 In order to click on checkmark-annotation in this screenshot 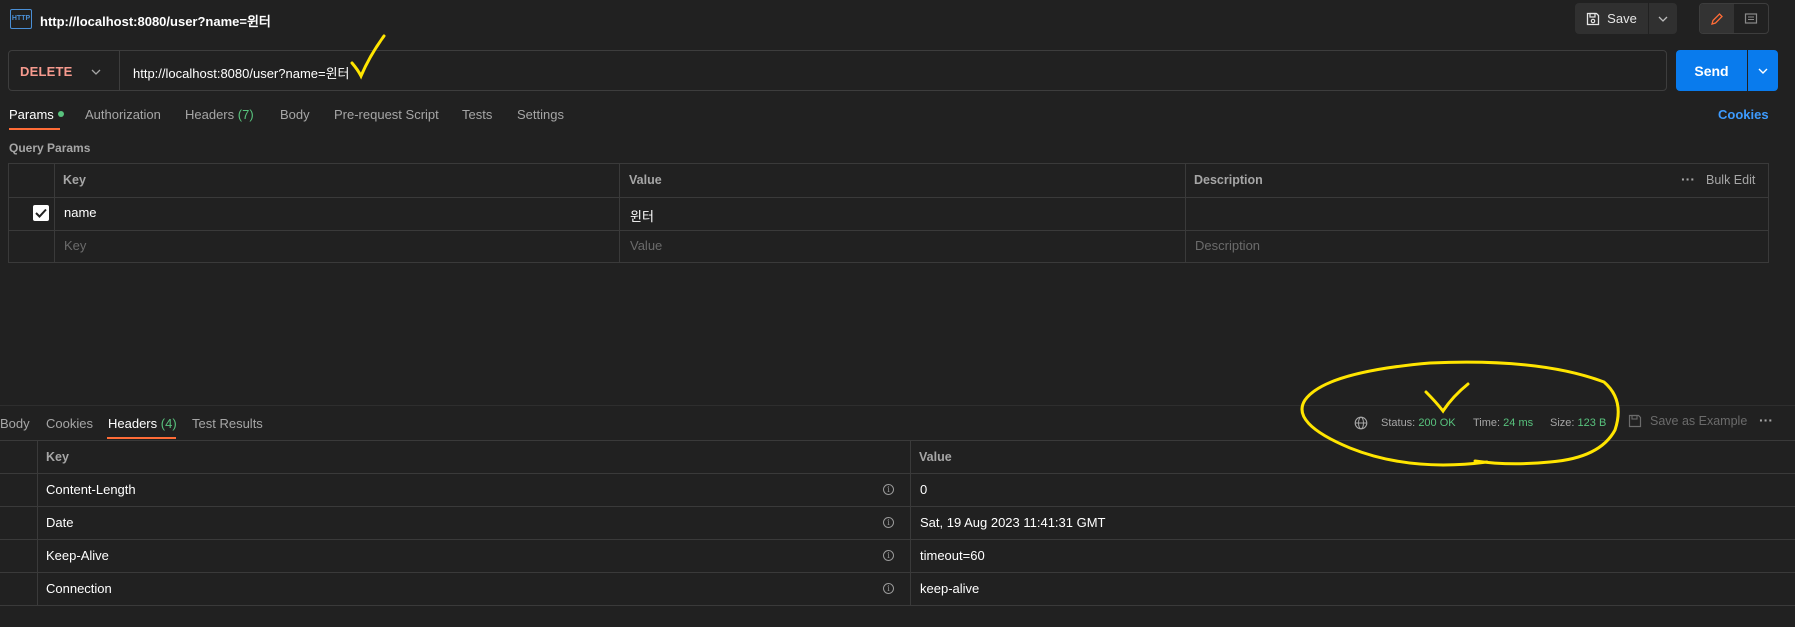, I will do `click(1447, 398)`.